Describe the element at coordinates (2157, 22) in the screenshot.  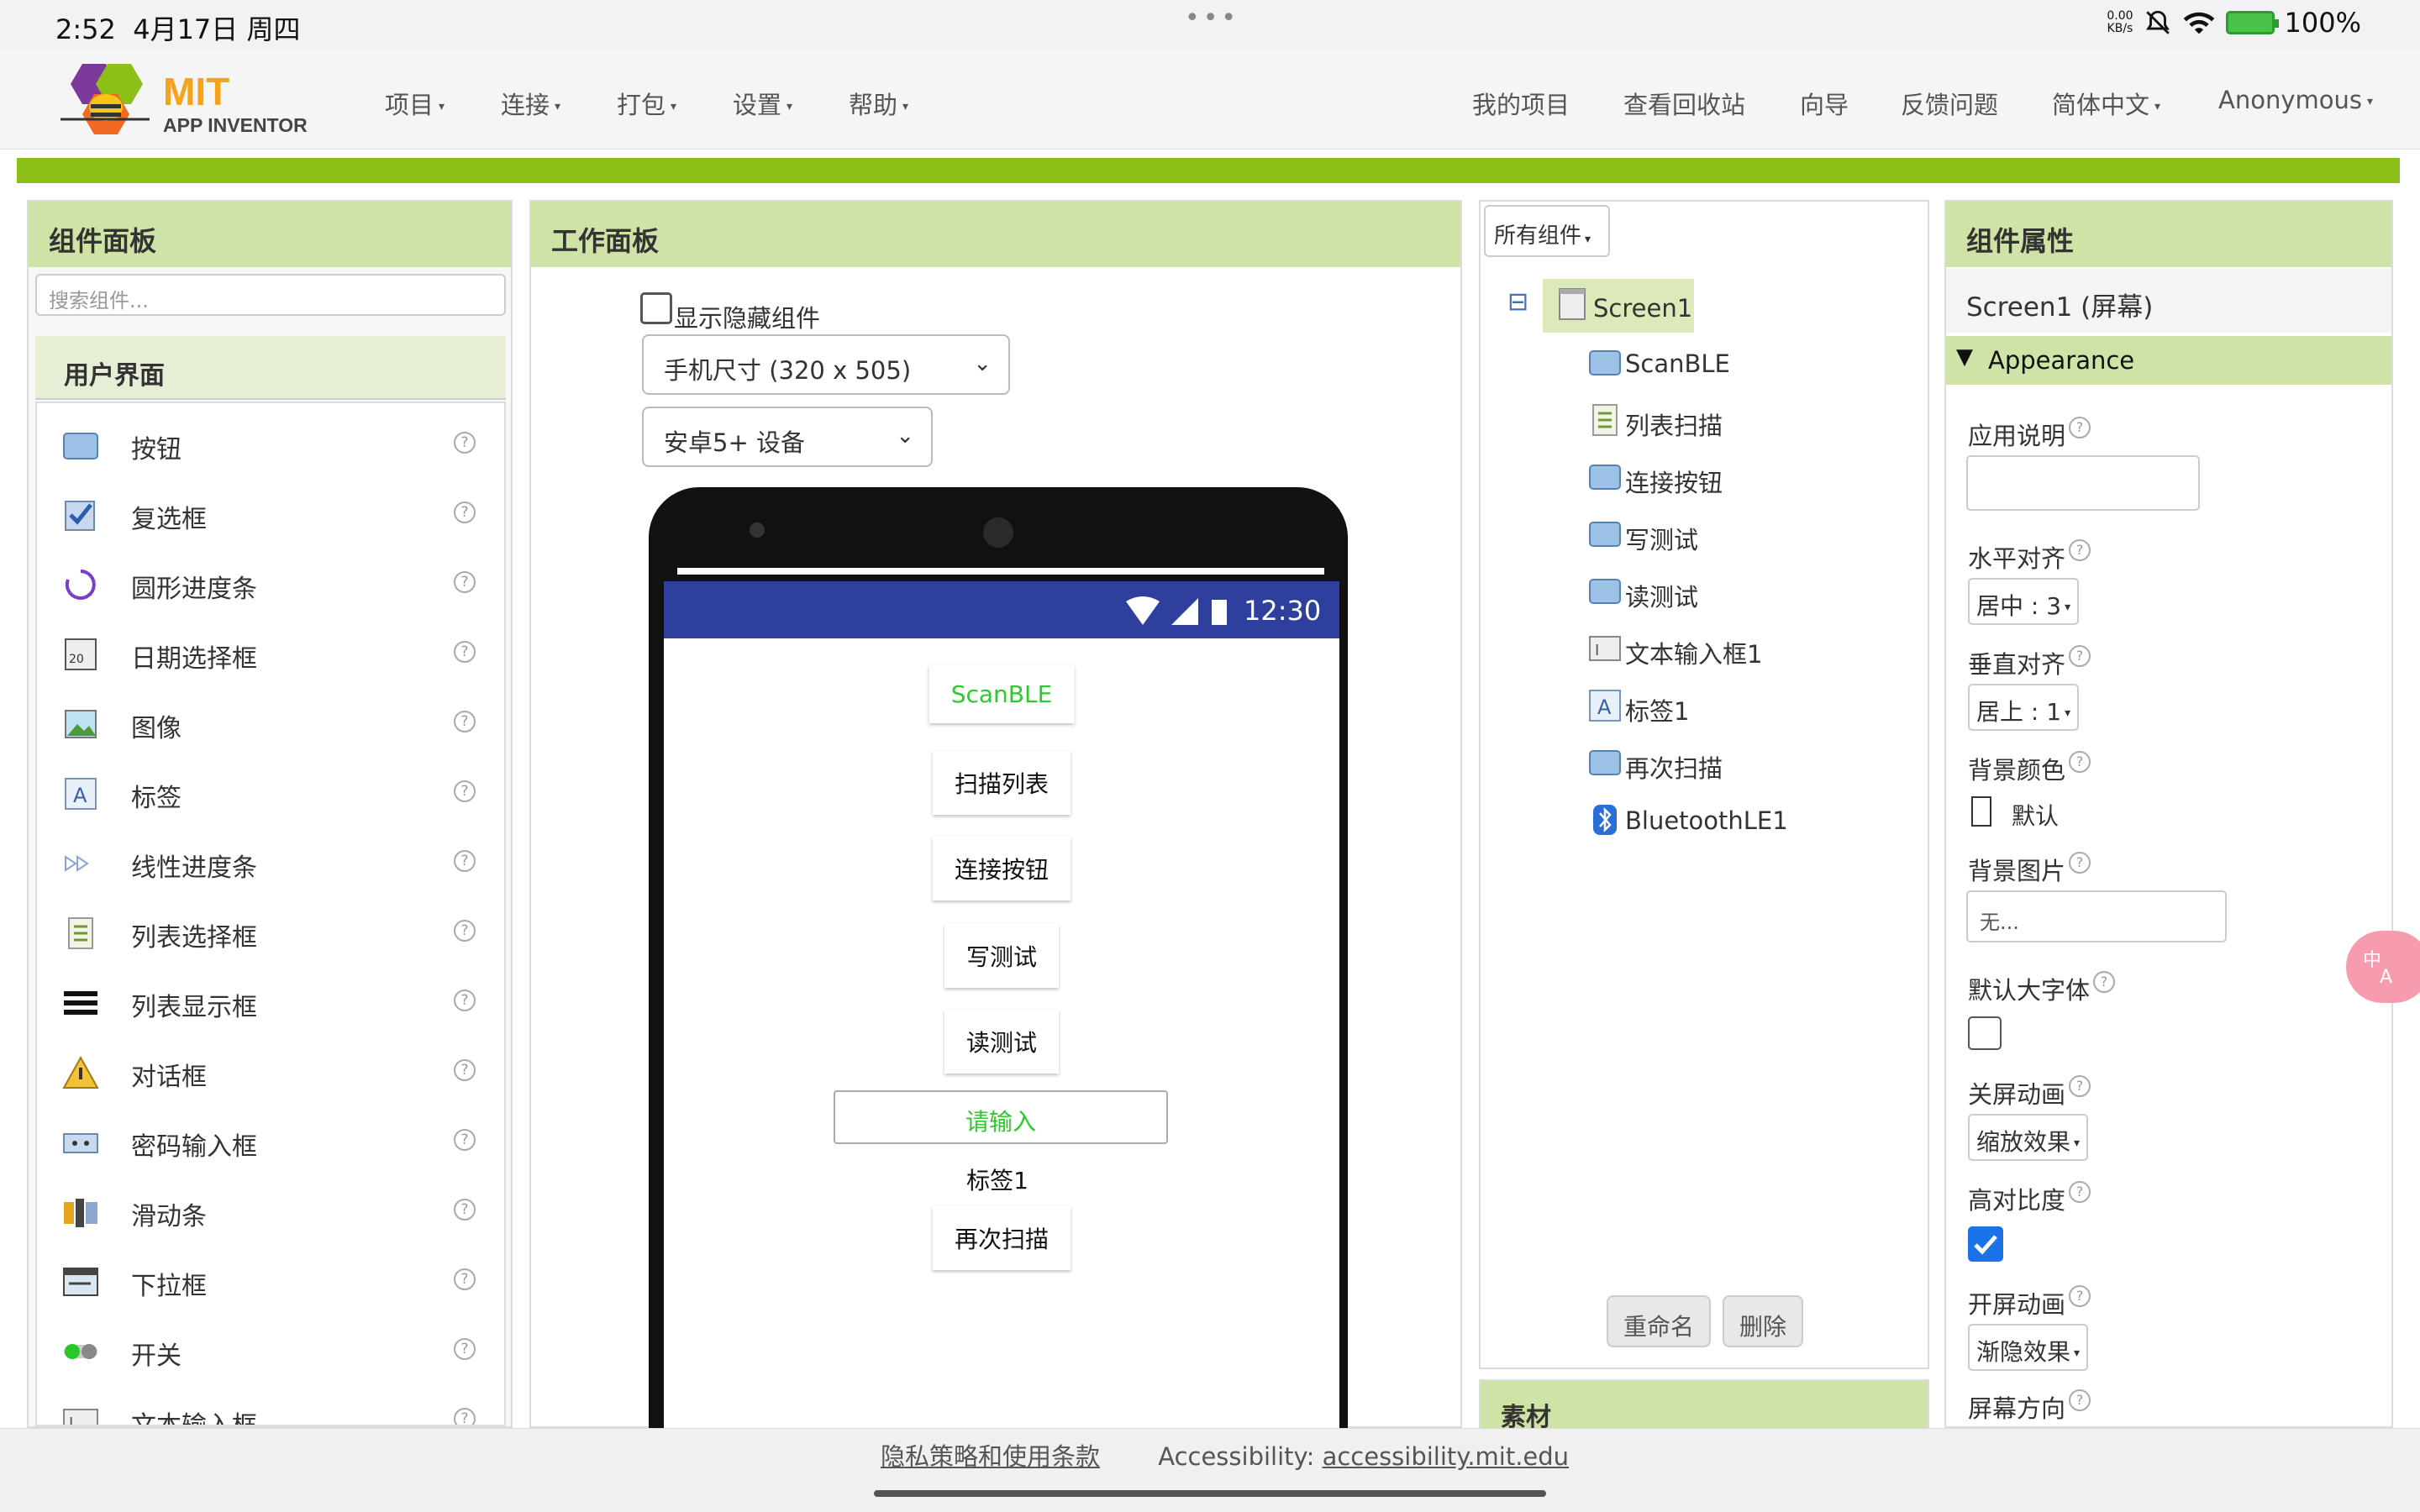
I see `mute-bell-icon` at that location.